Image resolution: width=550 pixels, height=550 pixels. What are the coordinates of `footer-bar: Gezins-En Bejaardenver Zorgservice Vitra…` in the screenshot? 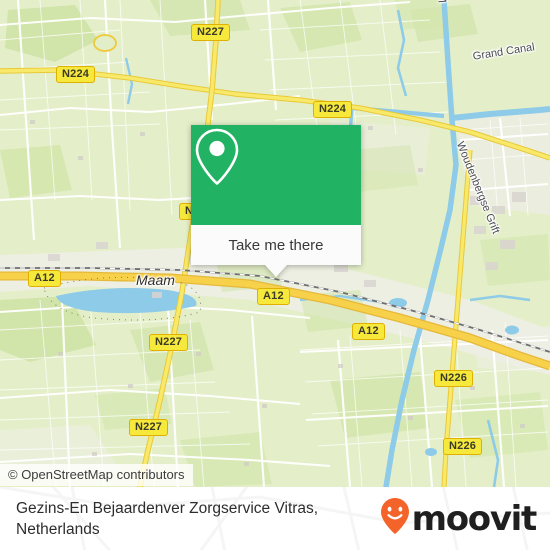 It's located at (275, 518).